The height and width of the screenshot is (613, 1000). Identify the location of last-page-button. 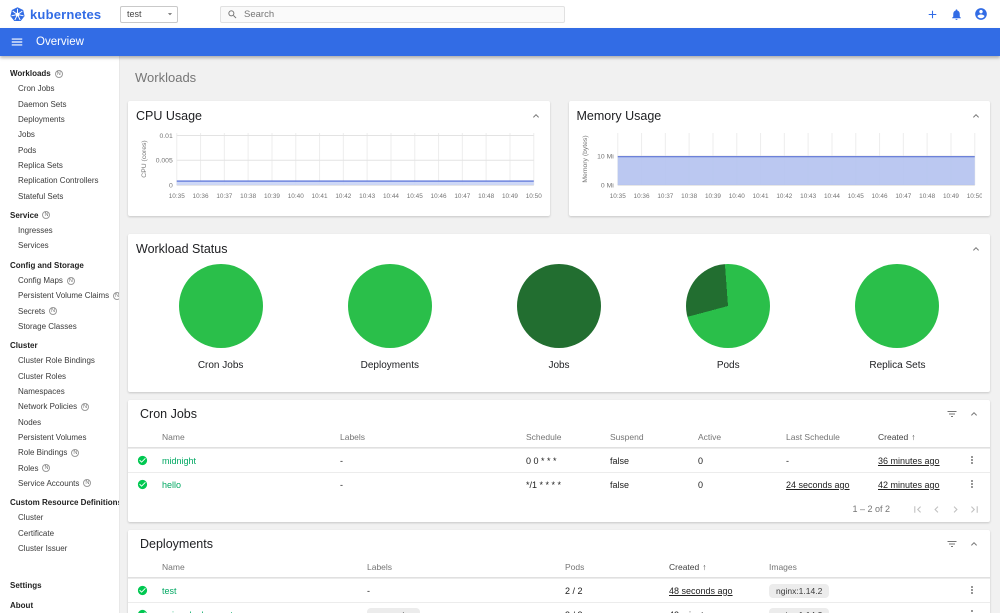
(974, 509).